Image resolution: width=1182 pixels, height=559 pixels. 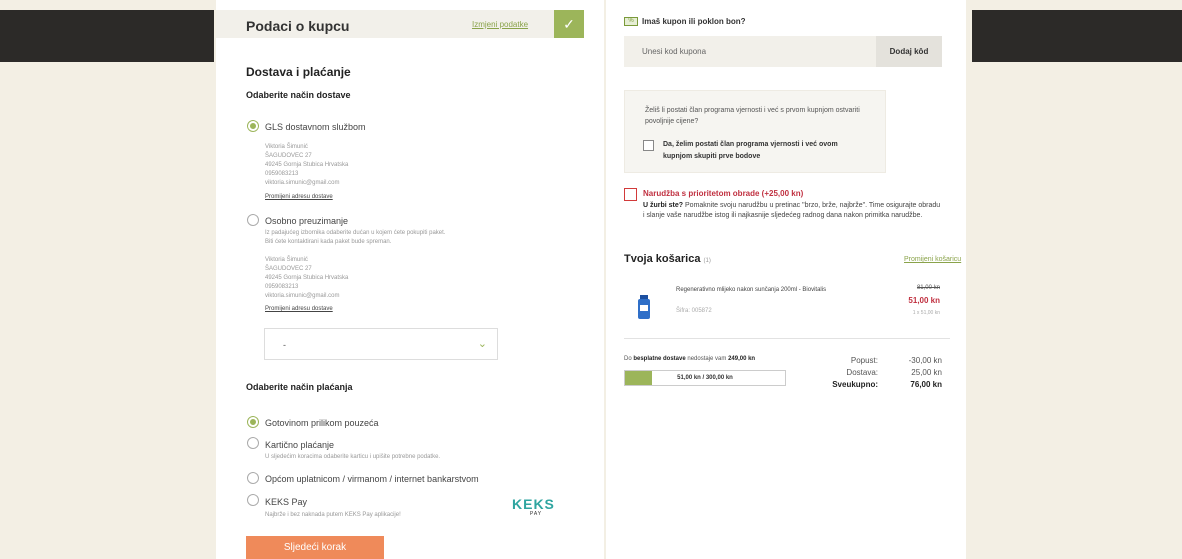 I want to click on coupon-title: Imaš kupon ili poklon bon?, so click(x=694, y=21).